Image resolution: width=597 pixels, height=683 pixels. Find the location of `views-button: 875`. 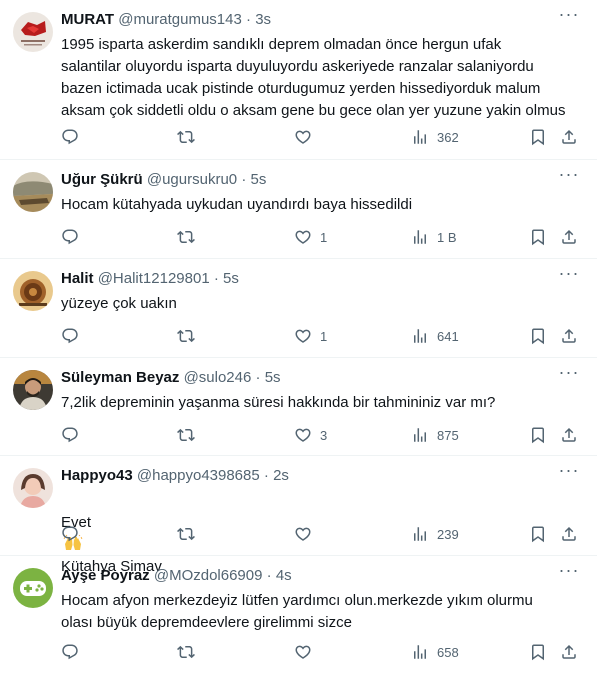

views-button: 875 is located at coordinates (435, 435).